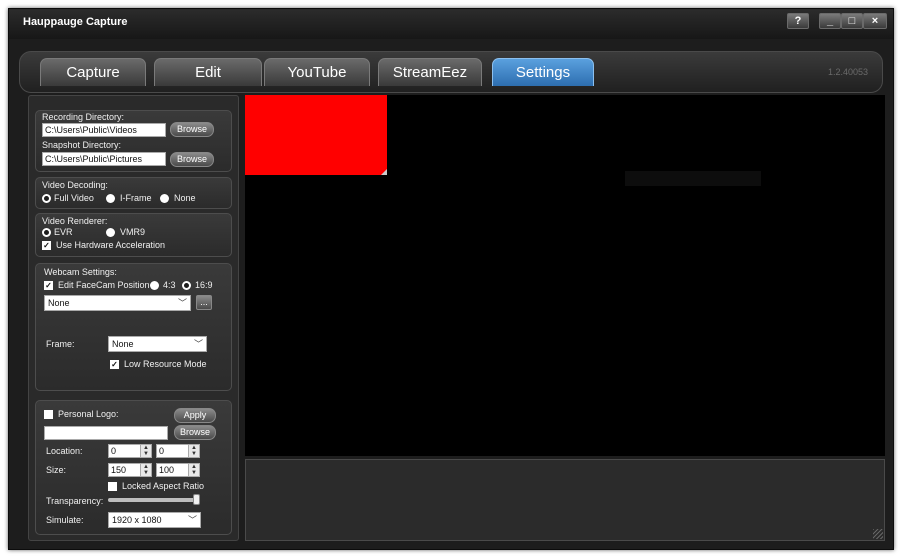  What do you see at coordinates (162, 451) in the screenshot?
I see `location-y-value: 0` at bounding box center [162, 451].